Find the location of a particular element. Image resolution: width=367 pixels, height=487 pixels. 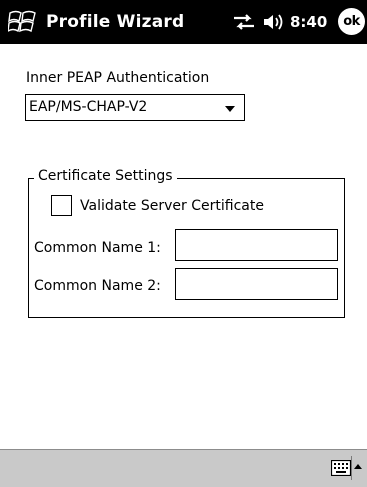

app-title: Profile Wizard is located at coordinates (115, 22).